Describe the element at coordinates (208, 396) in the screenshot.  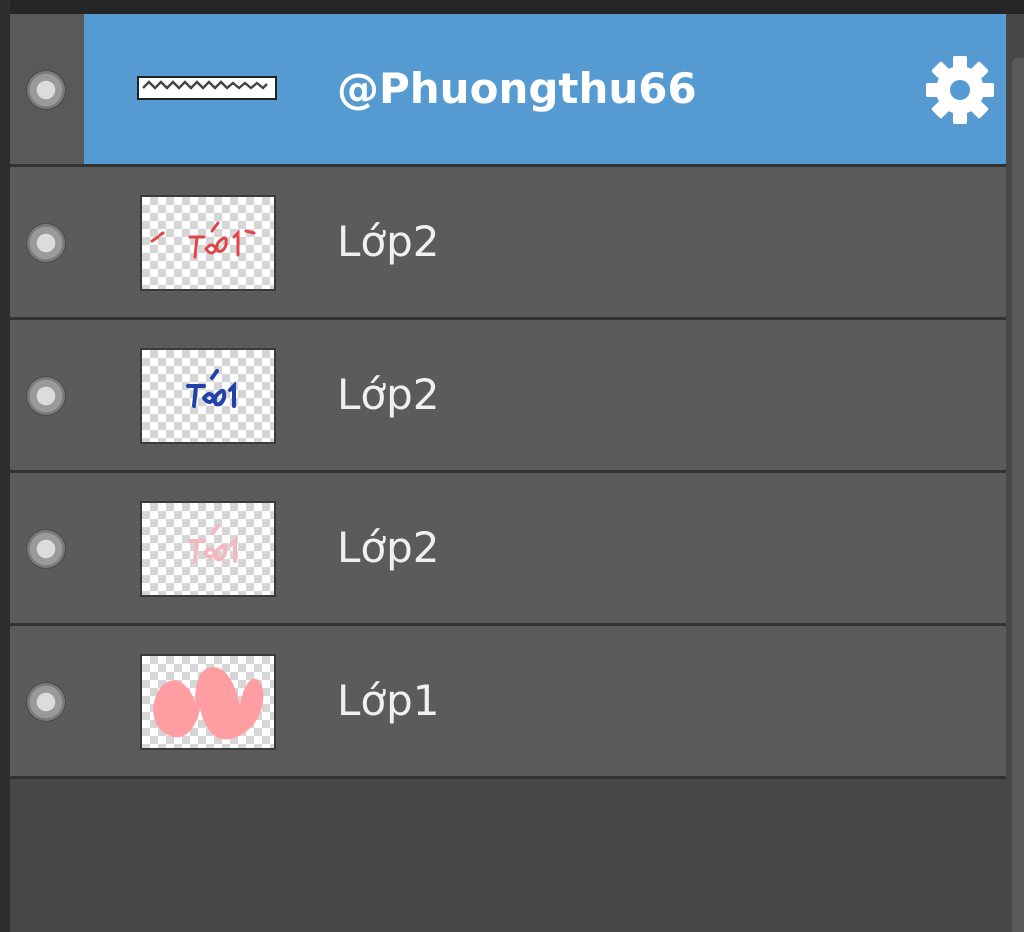
I see `blue-handwriting-thumbnail` at that location.